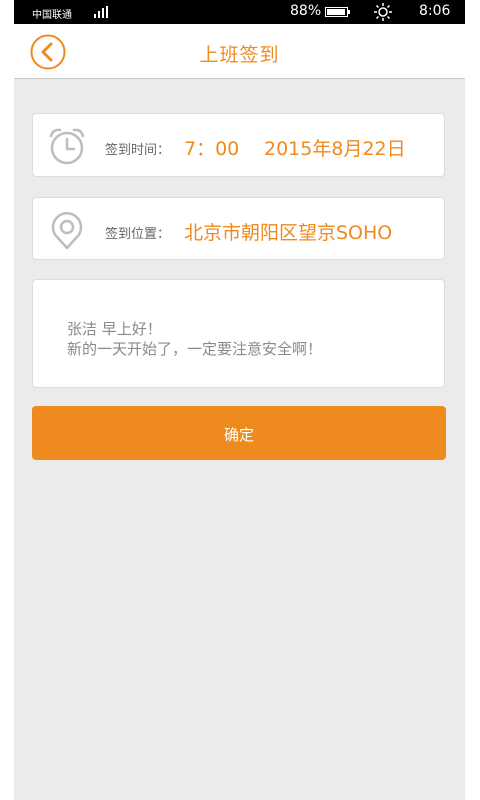  I want to click on checkin-date-value: 2015年8月22日, so click(335, 149).